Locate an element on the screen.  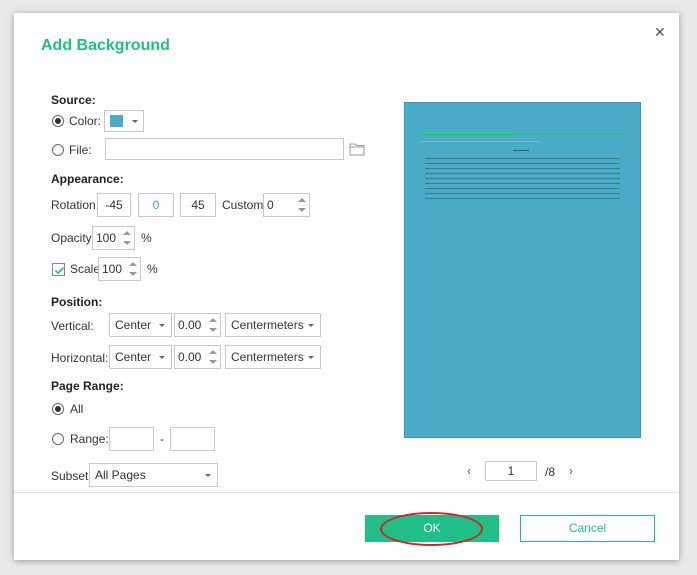
ok-button: OK is located at coordinates (432, 528).